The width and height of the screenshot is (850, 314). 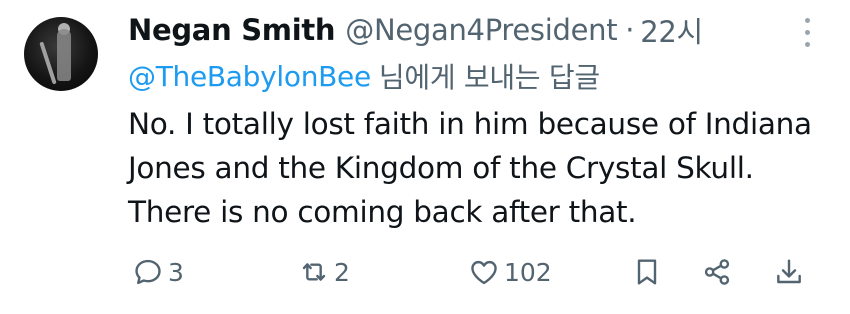 What do you see at coordinates (249, 76) in the screenshot?
I see `reply-to-mention: @TheBabylonBee` at bounding box center [249, 76].